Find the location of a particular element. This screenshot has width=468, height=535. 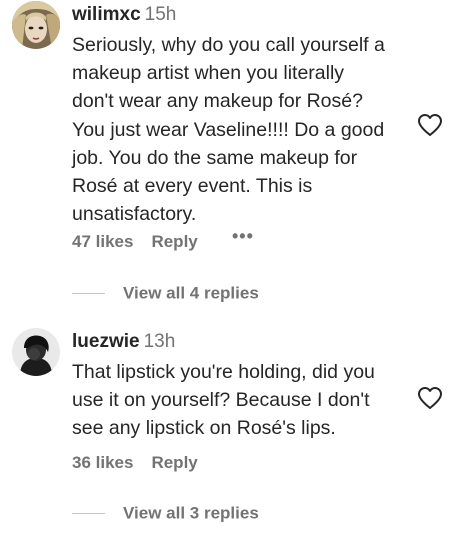

comment-header: wilimxc 15h is located at coordinates (243, 15).